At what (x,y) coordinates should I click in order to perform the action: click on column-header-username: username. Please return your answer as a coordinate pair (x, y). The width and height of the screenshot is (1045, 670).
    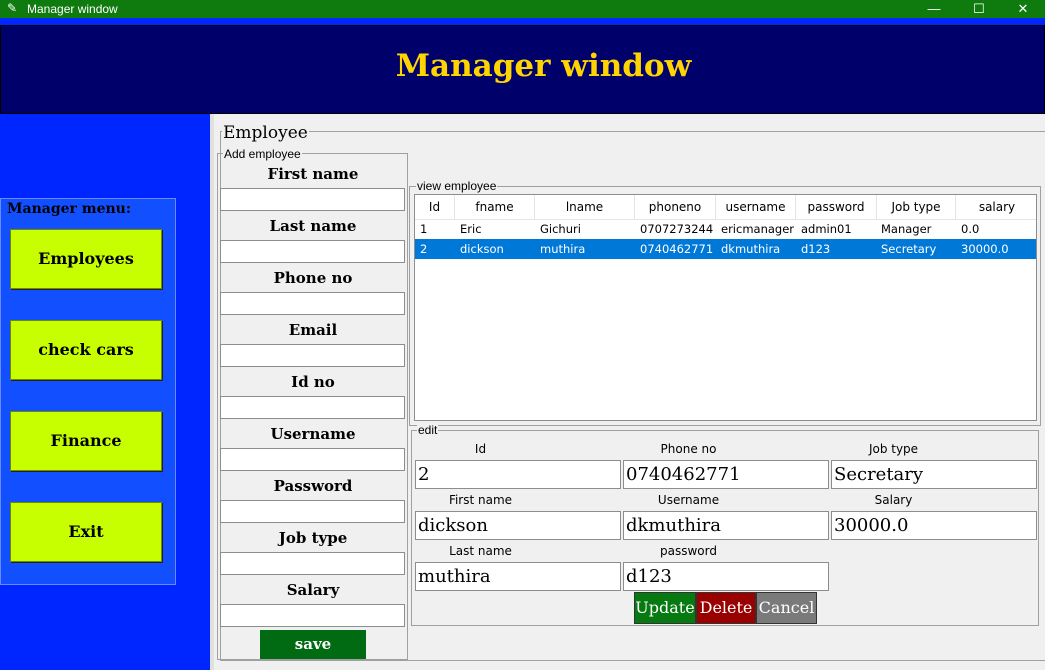
    Looking at the image, I should click on (756, 207).